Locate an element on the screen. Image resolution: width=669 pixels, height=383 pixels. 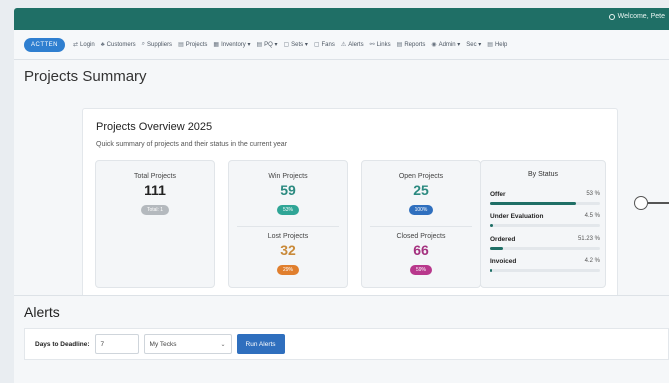
welcome-message: Welcome, Pete is located at coordinates (636, 16).